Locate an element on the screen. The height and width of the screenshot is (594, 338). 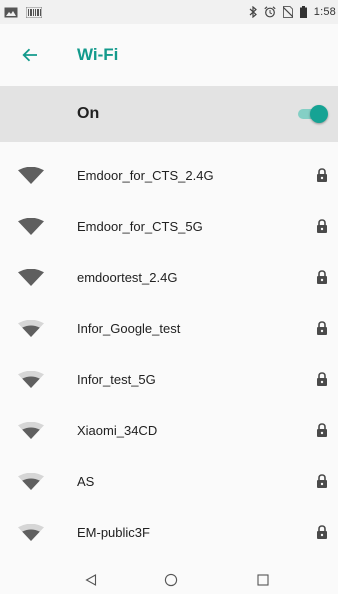
network-name: Emdoor_for_CTS_5G is located at coordinates (140, 226).